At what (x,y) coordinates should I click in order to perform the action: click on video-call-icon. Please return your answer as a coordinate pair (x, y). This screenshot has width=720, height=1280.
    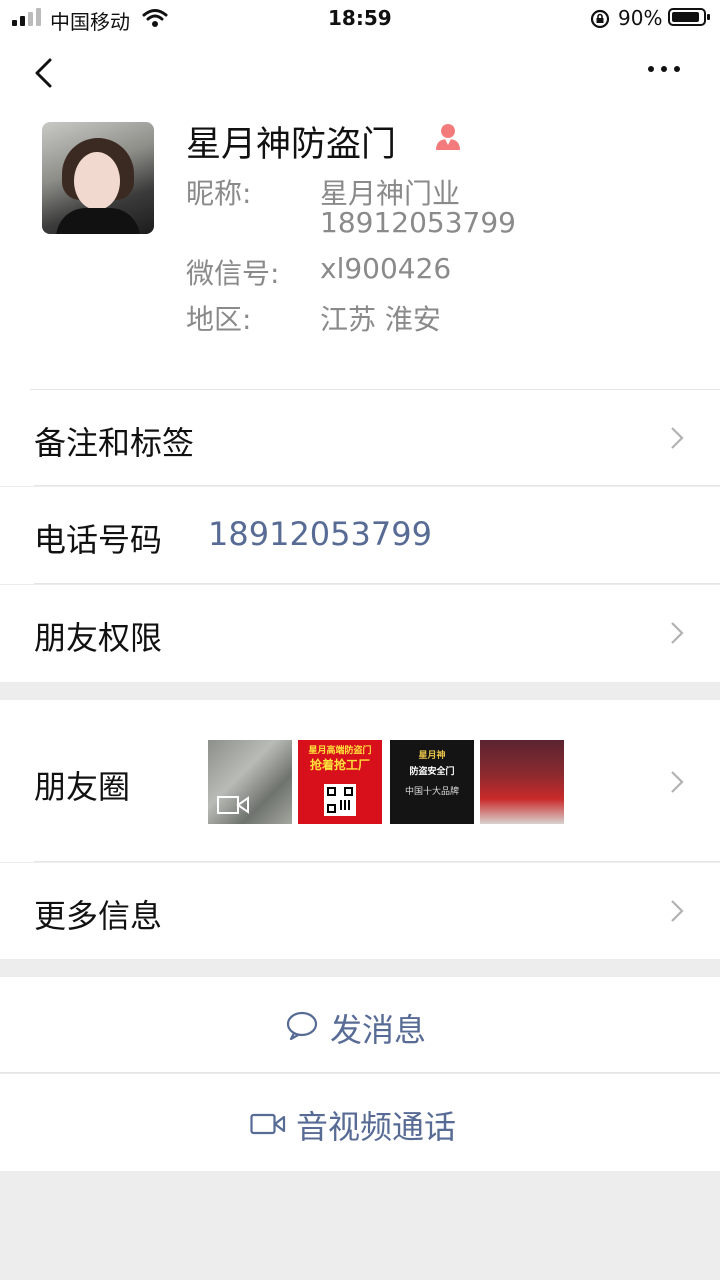
    Looking at the image, I should click on (268, 1124).